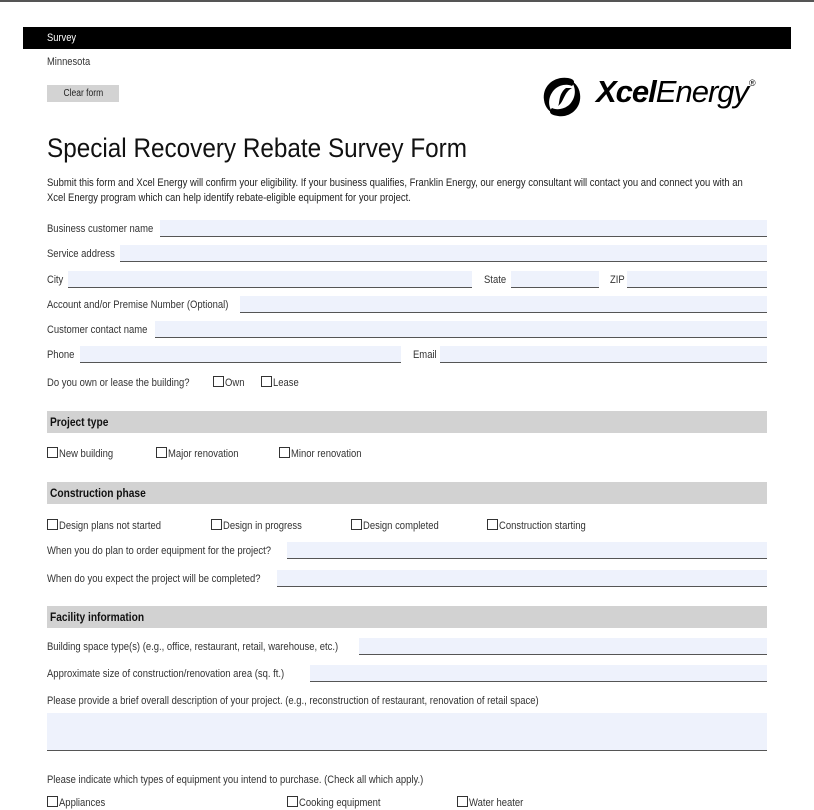  Describe the element at coordinates (407, 1) in the screenshot. I see `window-top-border` at that location.